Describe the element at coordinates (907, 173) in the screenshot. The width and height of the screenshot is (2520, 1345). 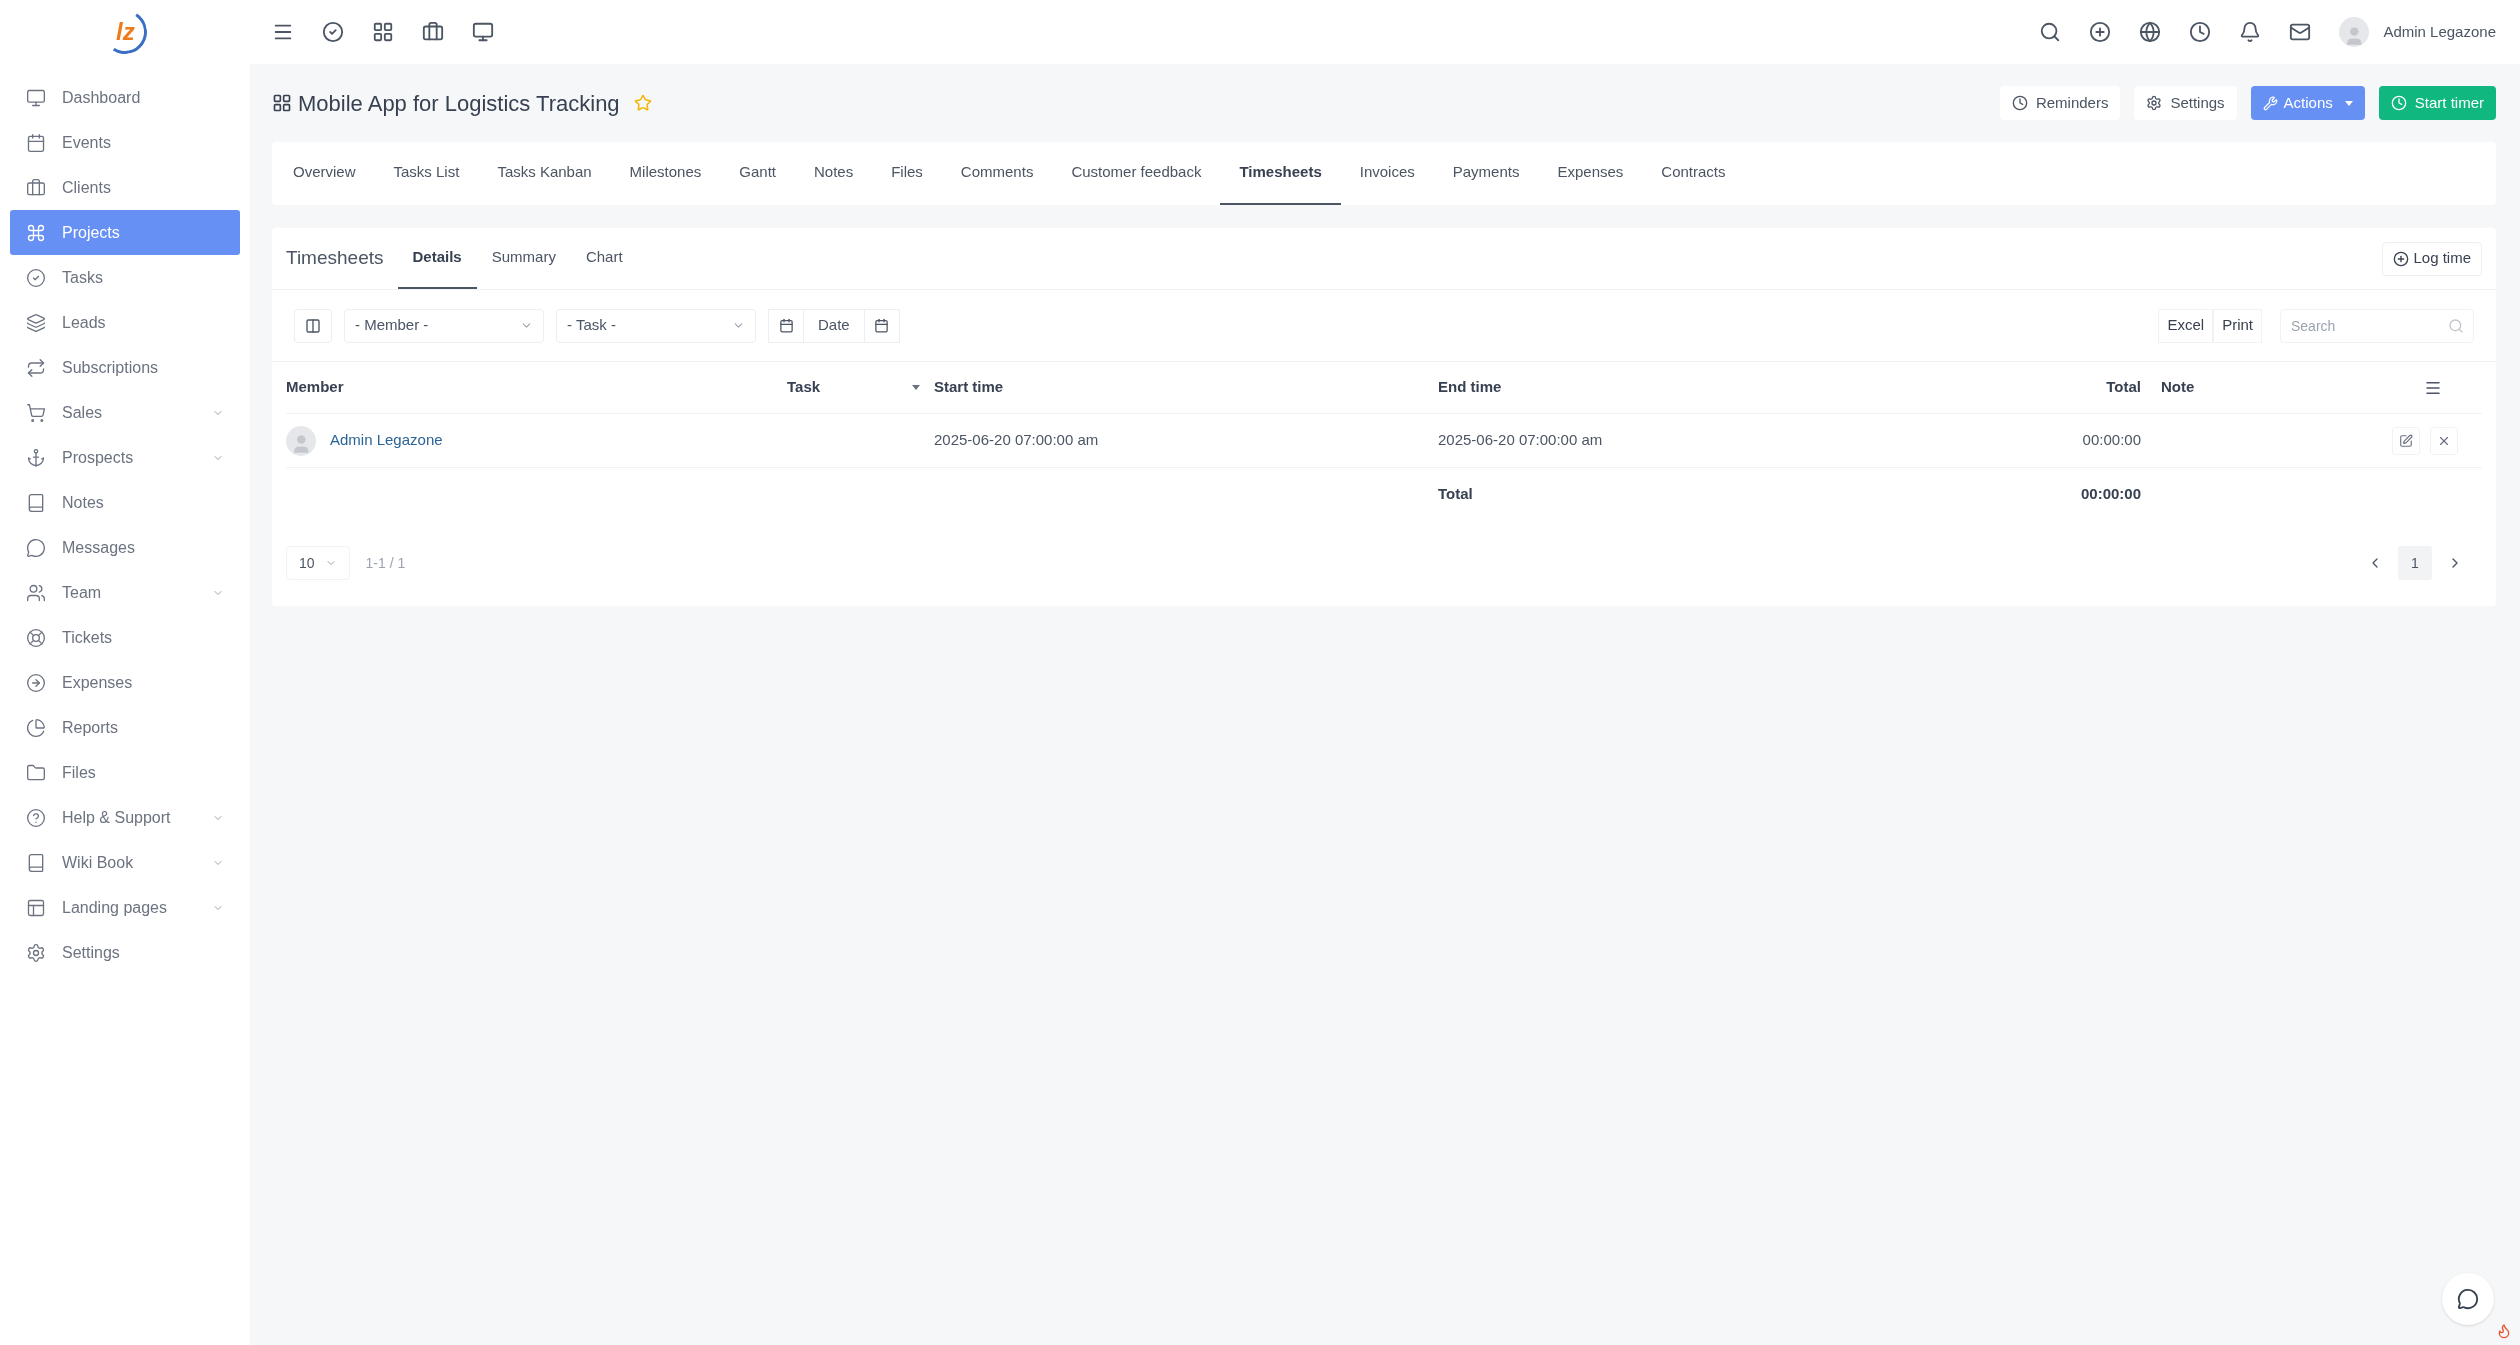
I see `tab: Files` at that location.